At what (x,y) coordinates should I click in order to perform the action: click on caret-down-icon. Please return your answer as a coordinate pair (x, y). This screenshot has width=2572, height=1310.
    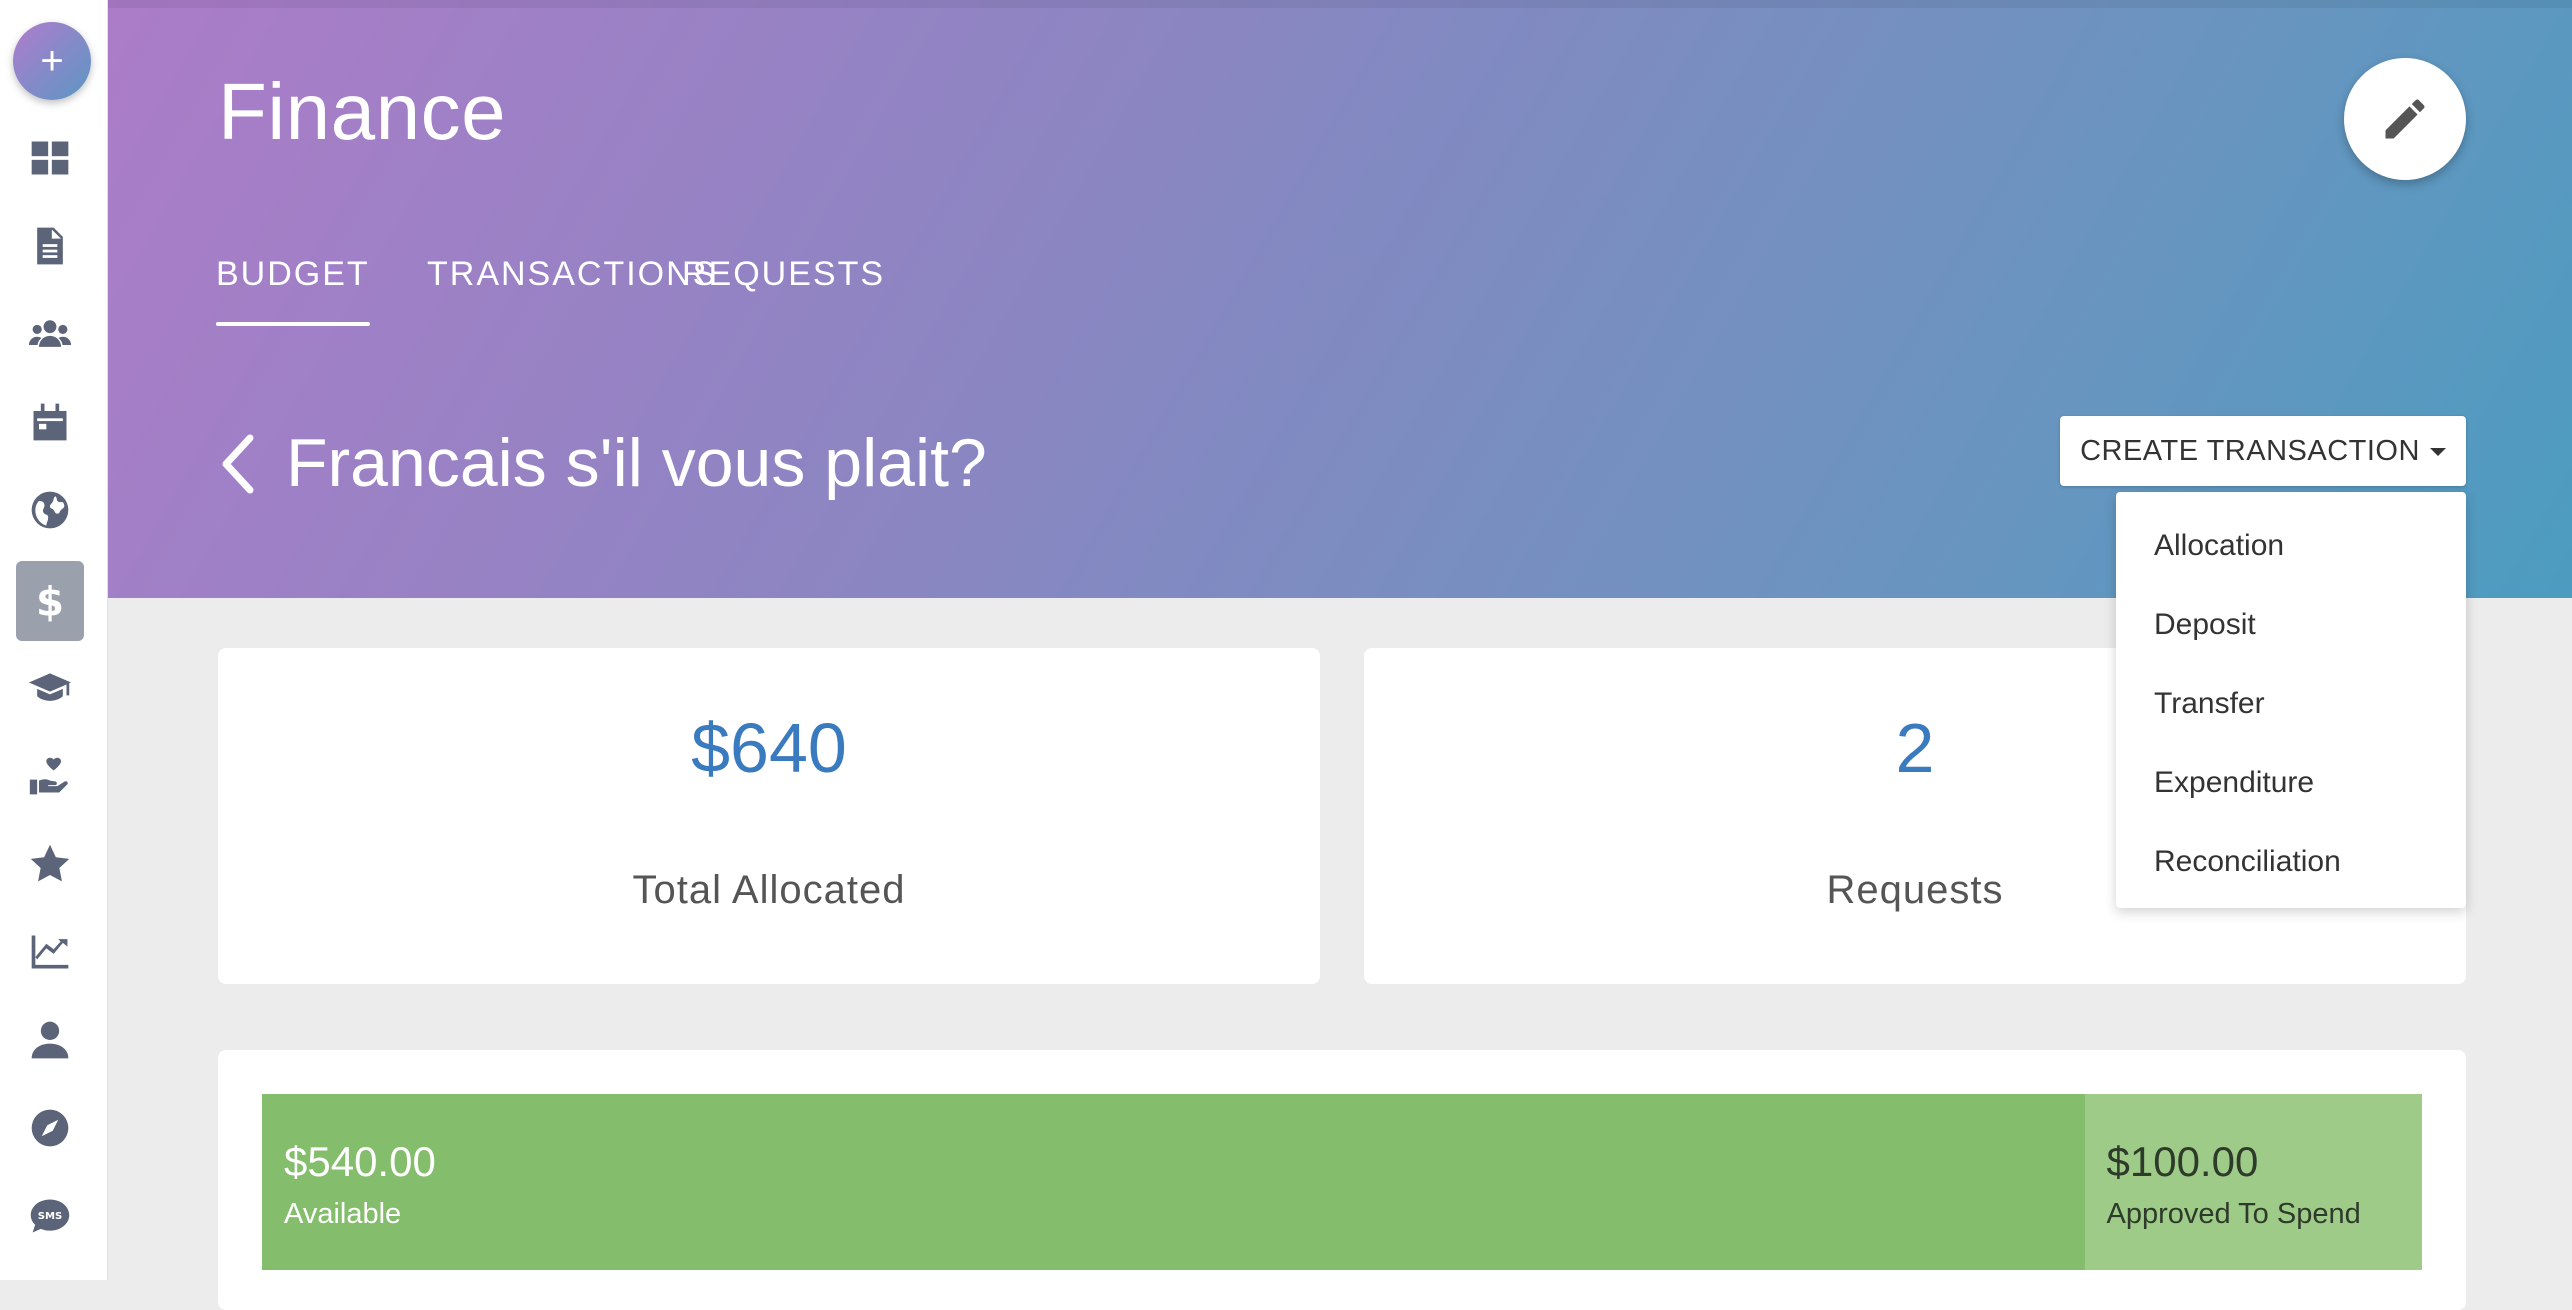
    Looking at the image, I should click on (2437, 452).